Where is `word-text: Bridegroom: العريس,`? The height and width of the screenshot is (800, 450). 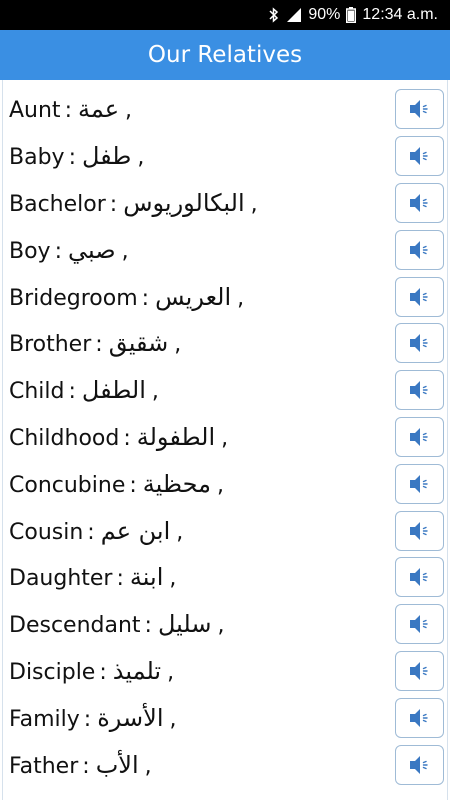 word-text: Bridegroom: العريس, is located at coordinates (126, 297).